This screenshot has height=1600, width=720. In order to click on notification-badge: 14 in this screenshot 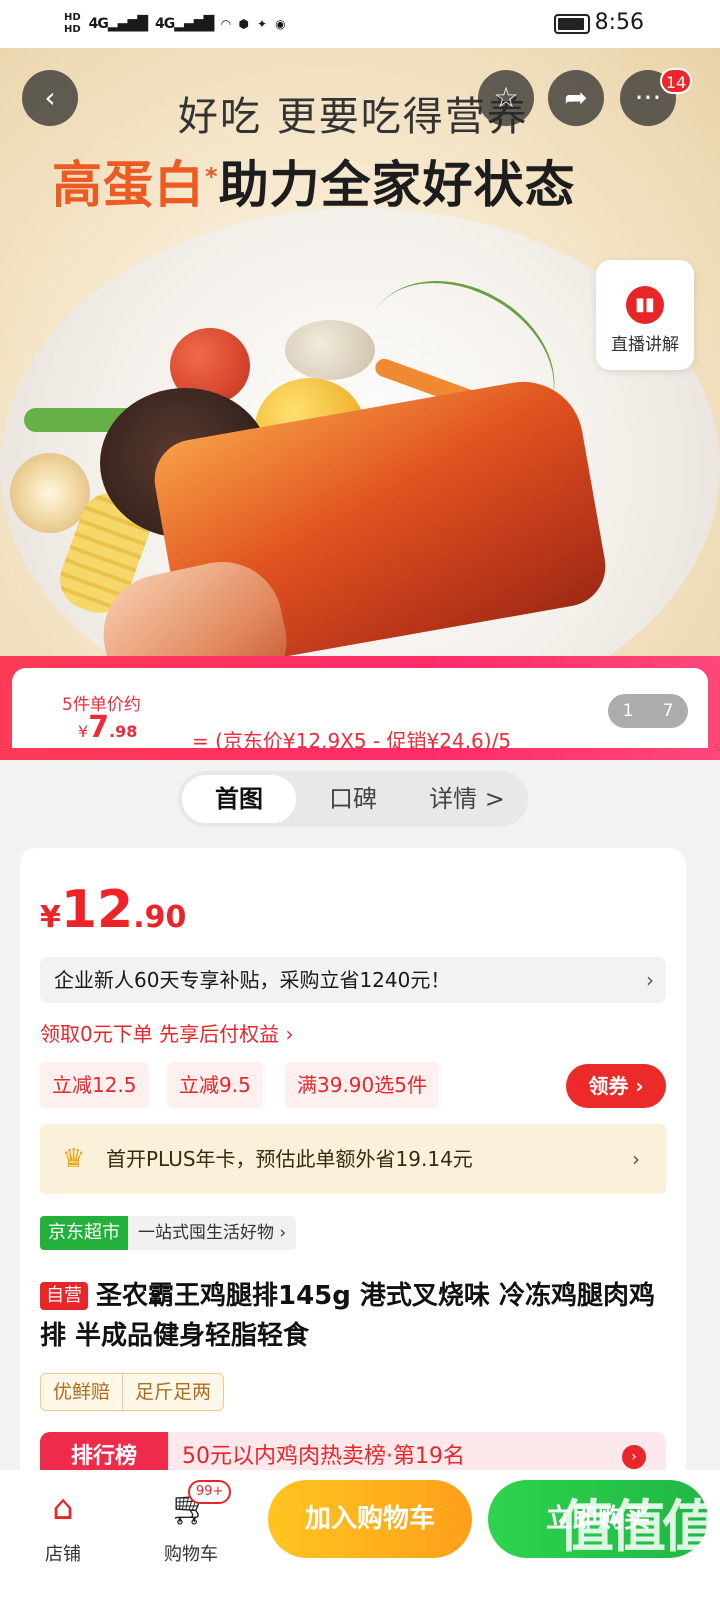, I will do `click(676, 81)`.